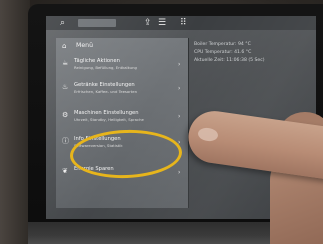 This screenshot has width=323, height=244. I want to click on cpu-temperature: CPU Temperatur: 41.6 °C, so click(223, 52).